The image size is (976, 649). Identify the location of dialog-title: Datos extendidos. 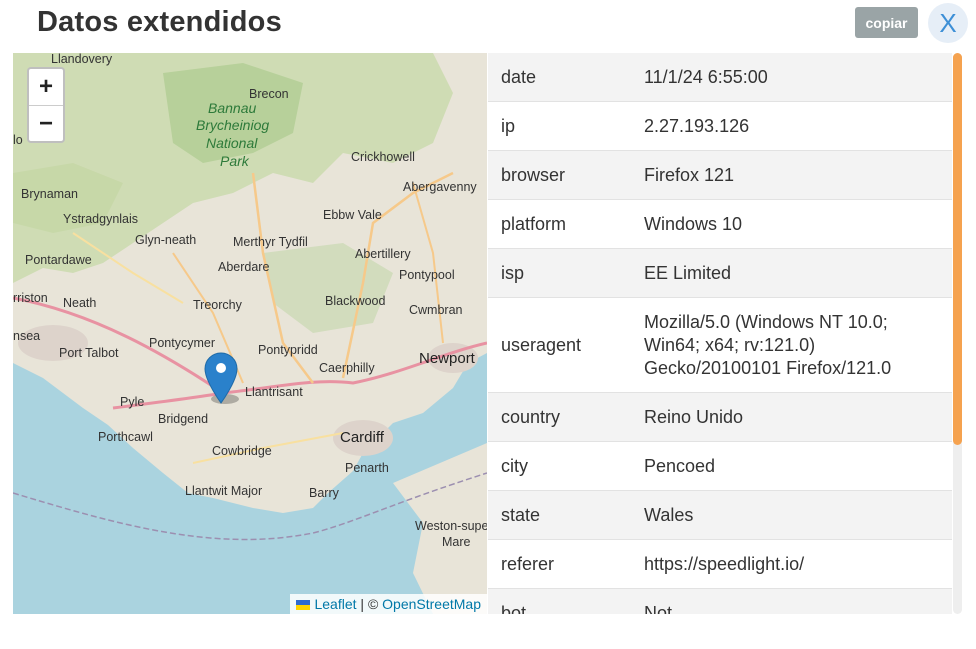
(159, 22).